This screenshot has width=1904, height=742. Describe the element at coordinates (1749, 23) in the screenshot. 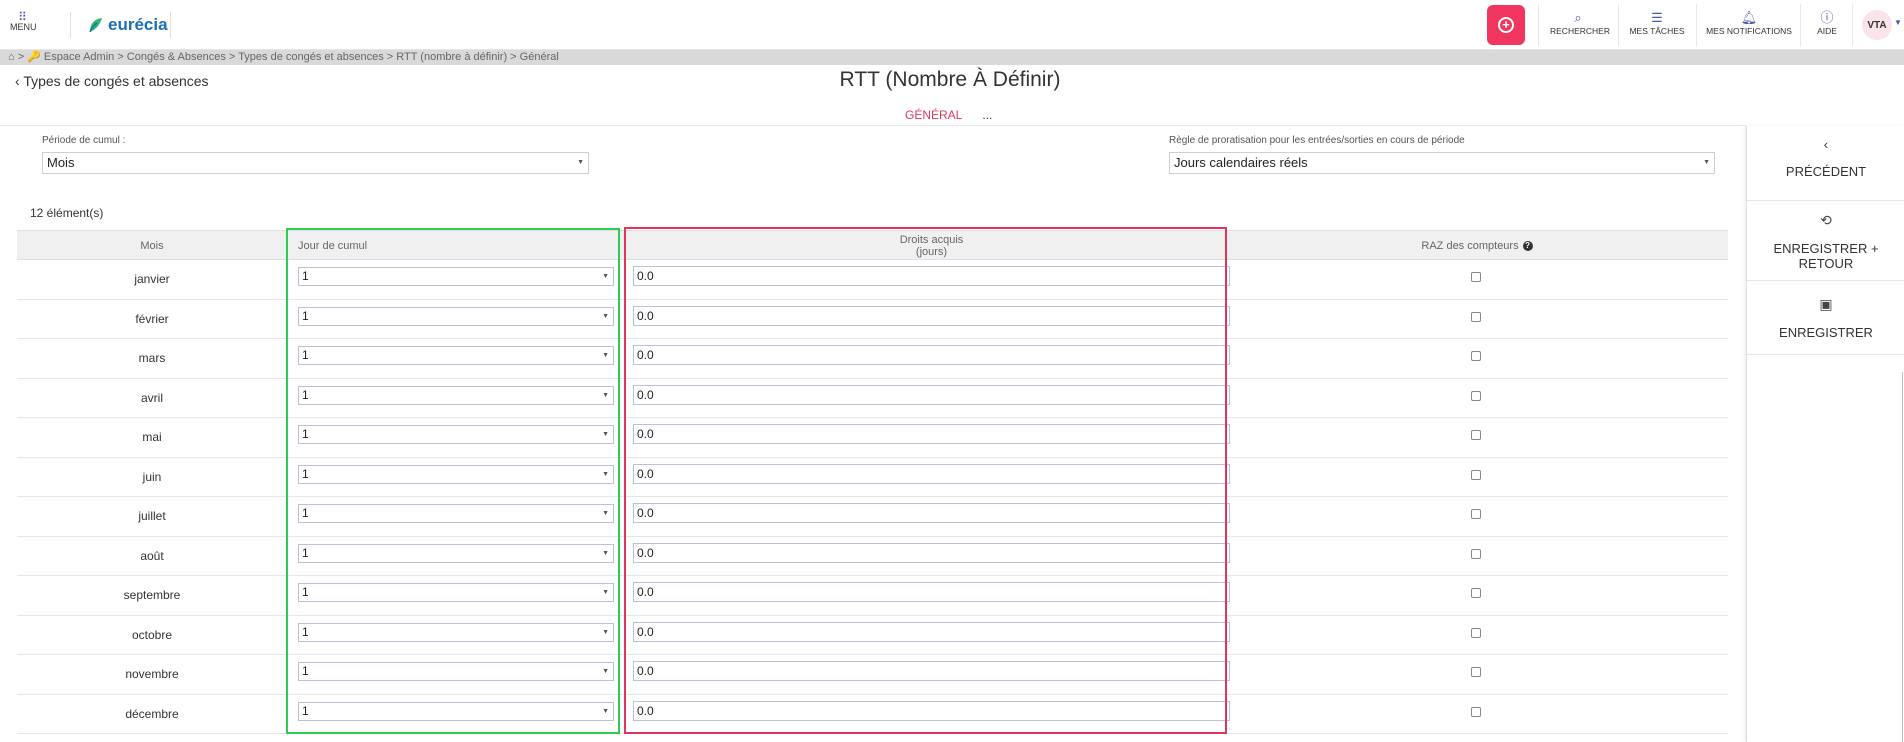

I see `notifications-button: 🔔︎ MES NOTIFICATIONS` at that location.